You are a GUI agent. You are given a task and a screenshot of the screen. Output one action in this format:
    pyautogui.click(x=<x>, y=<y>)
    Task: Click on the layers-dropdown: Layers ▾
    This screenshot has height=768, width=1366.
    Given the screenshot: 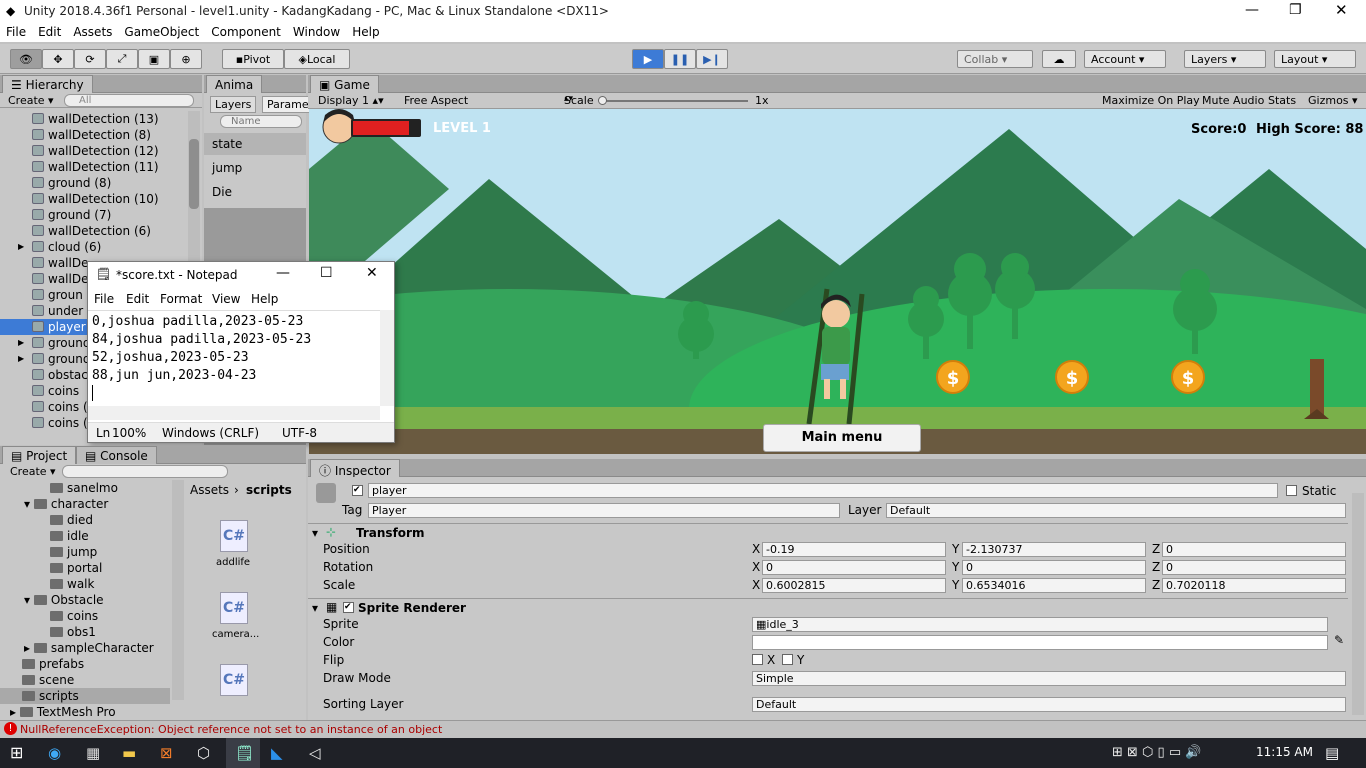 What is the action you would take?
    pyautogui.click(x=1225, y=59)
    